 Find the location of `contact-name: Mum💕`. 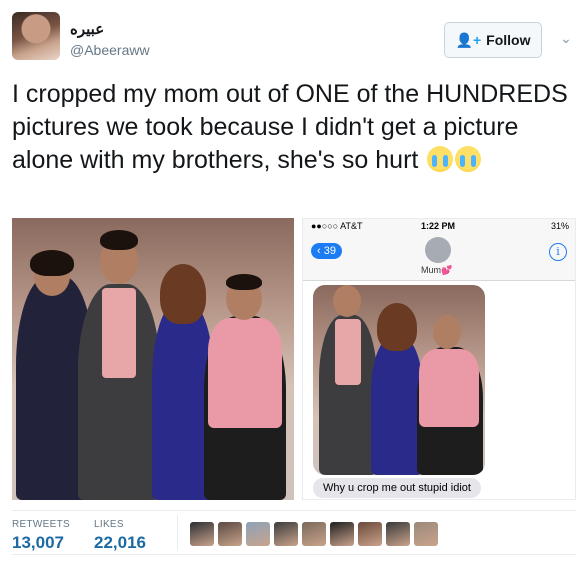

contact-name: Mum💕 is located at coordinates (437, 270).